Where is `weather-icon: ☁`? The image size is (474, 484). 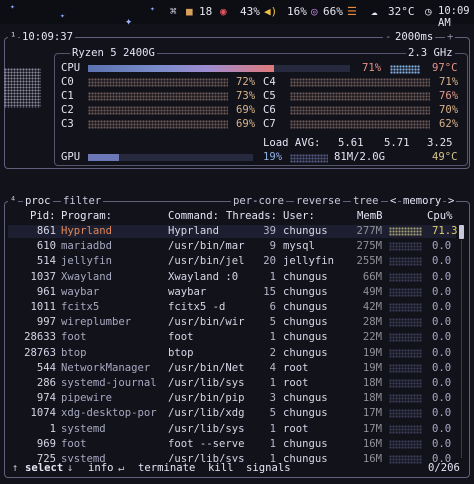
weather-icon: ☁ is located at coordinates (374, 11).